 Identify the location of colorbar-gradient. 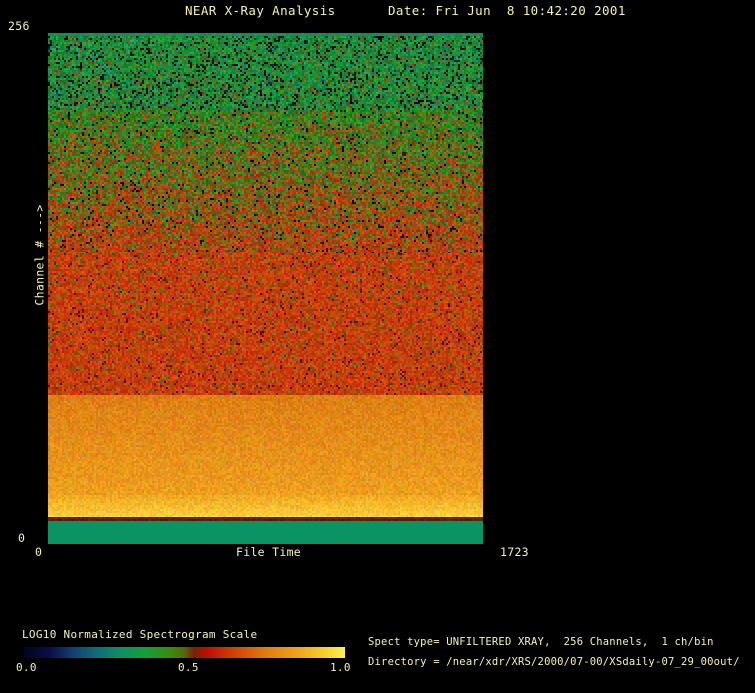
(184, 652).